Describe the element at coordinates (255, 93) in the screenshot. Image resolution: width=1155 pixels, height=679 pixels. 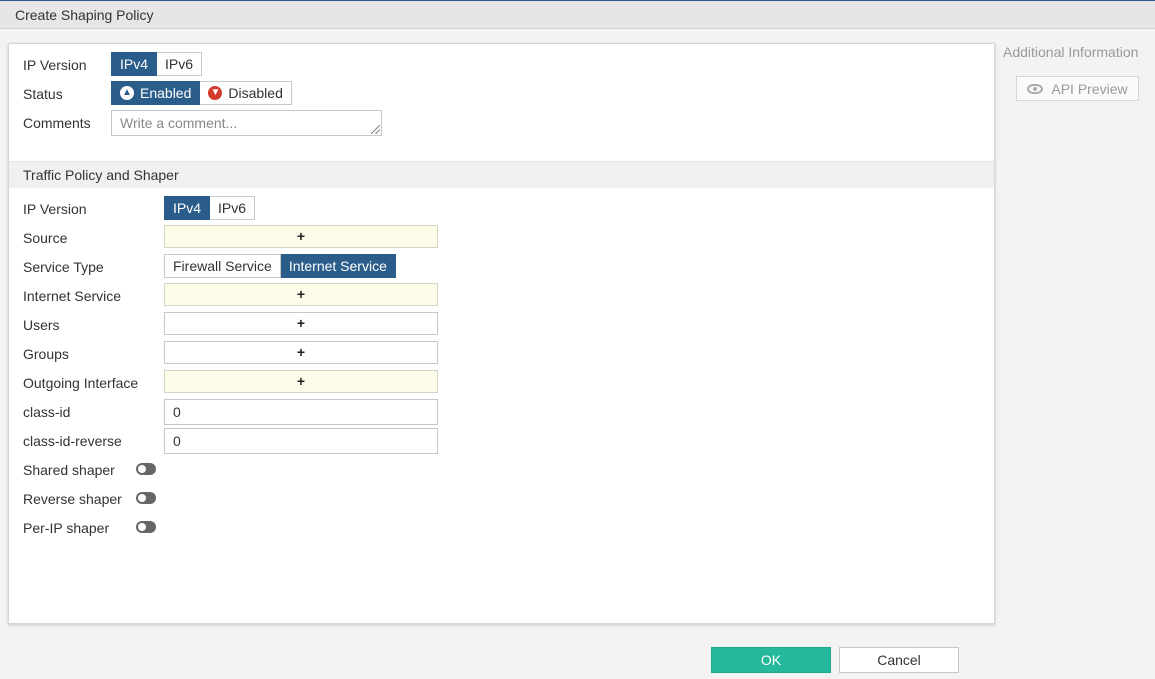
I see `status-disabled-label: Disabled` at that location.